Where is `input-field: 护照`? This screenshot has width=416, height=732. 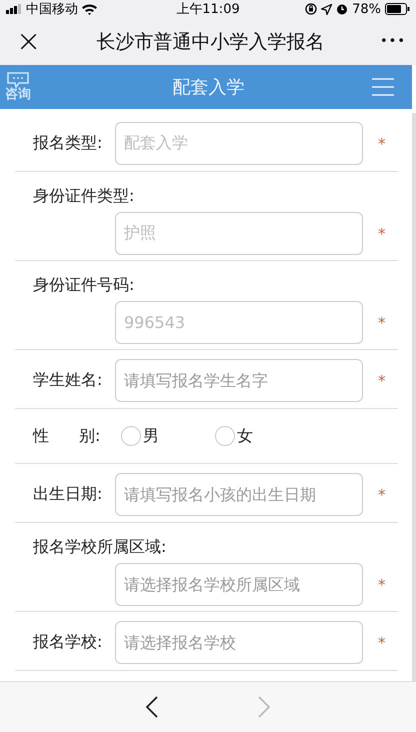
input-field: 护照 is located at coordinates (239, 233).